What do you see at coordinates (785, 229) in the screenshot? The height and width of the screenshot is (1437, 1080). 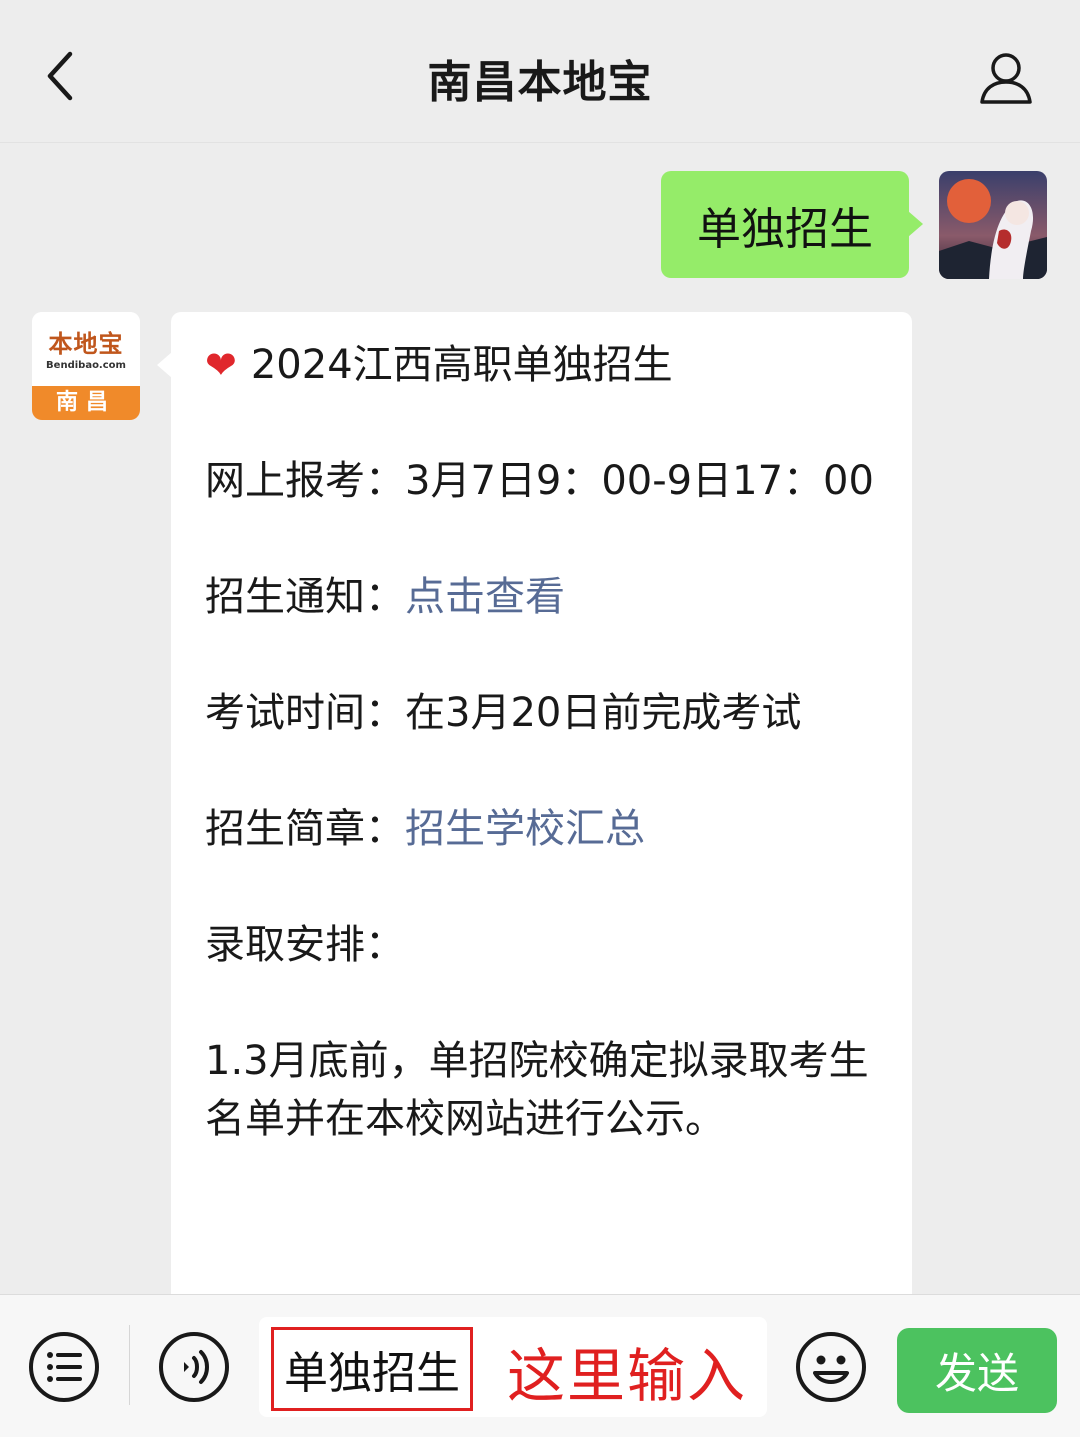 I see `user-message-text: 单独招生` at bounding box center [785, 229].